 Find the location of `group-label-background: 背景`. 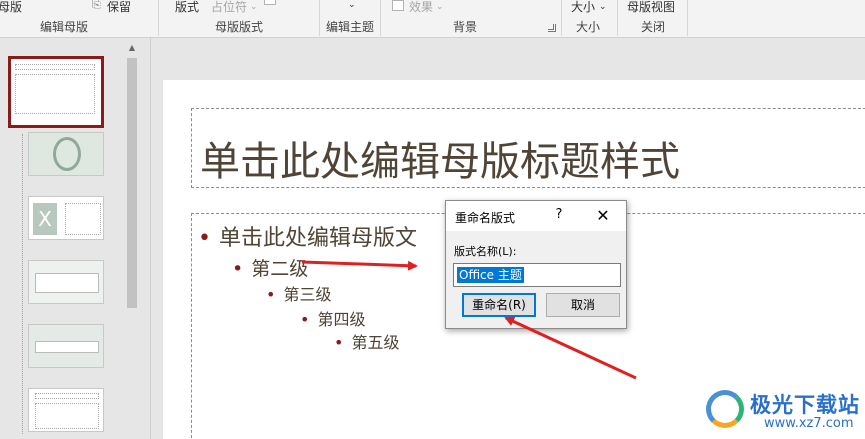

group-label-background: 背景 is located at coordinates (465, 27).